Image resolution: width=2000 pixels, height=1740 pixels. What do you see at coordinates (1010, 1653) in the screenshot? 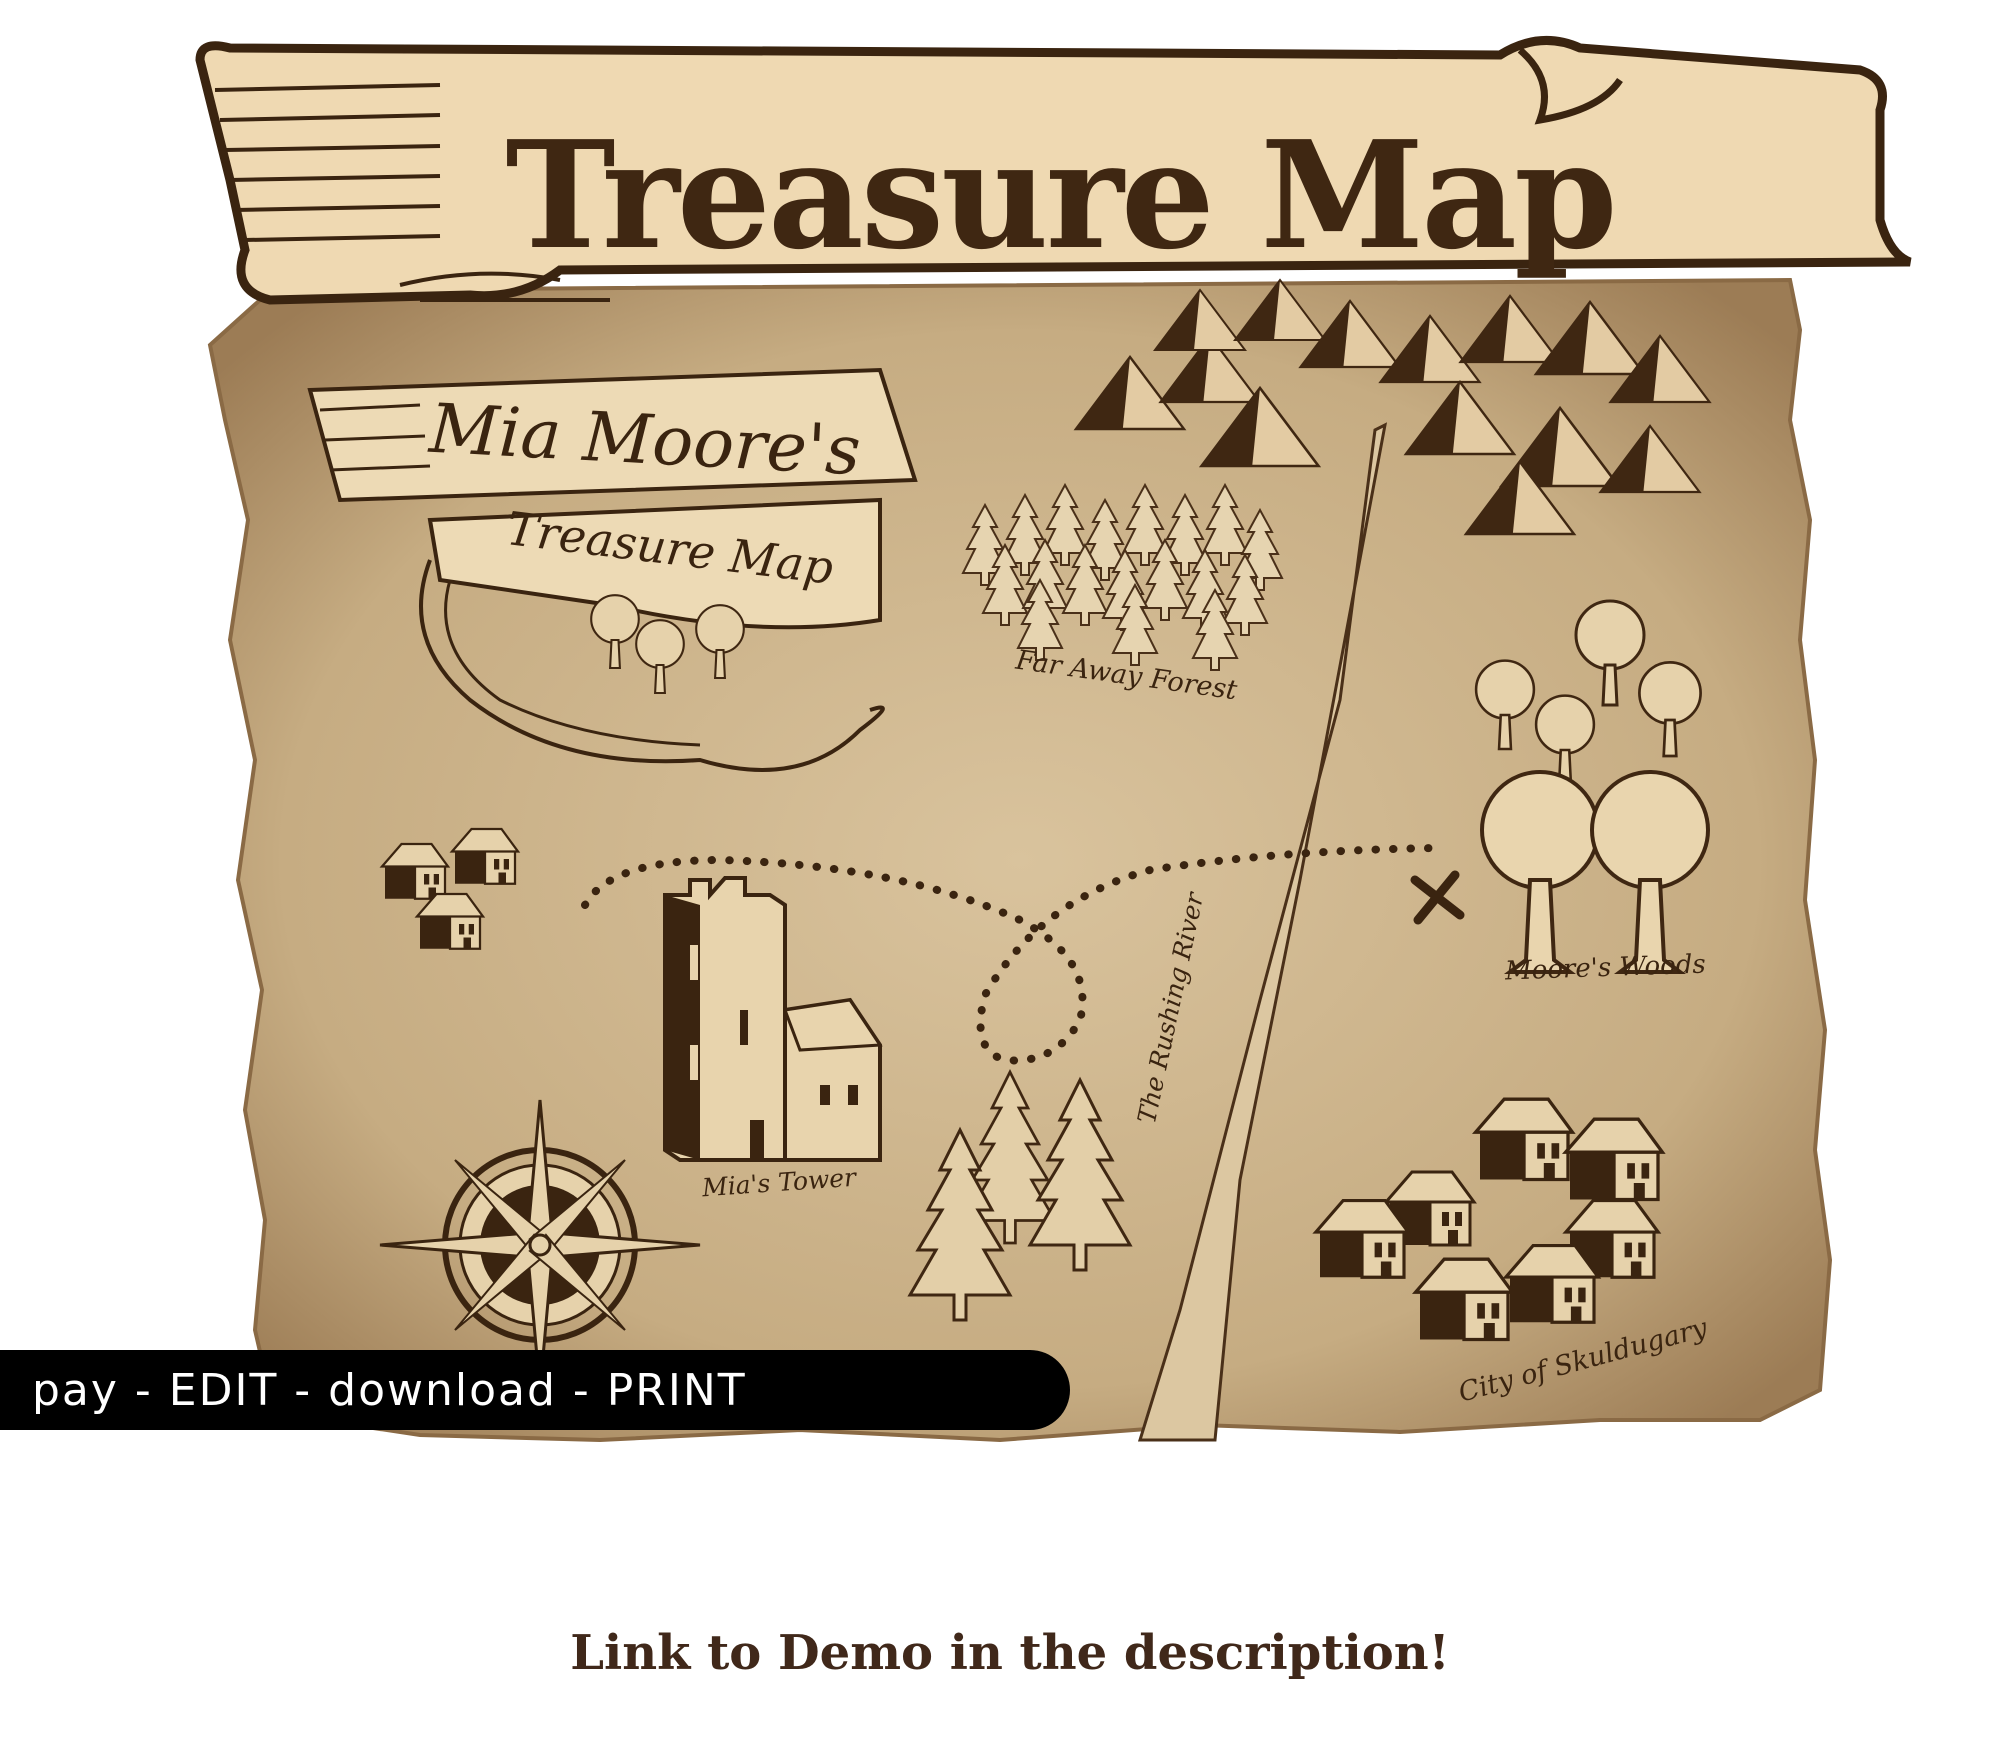
I see `demo-link: Link to Demo in the description!` at bounding box center [1010, 1653].